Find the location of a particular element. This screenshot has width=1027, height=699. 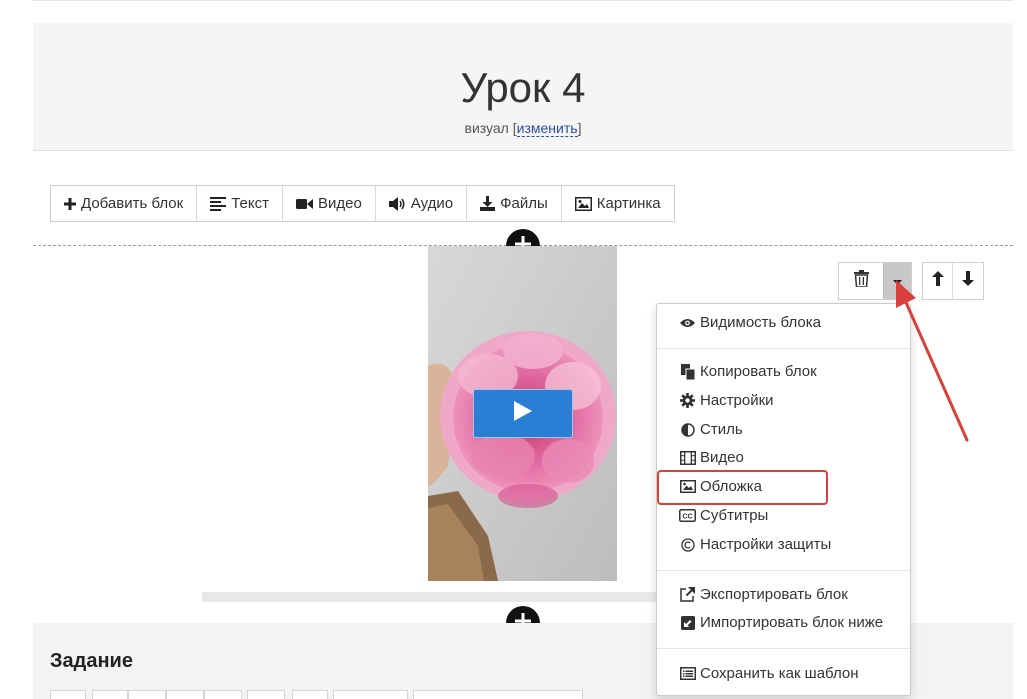

menu-item-copy-label: Копировать блок is located at coordinates (758, 371).